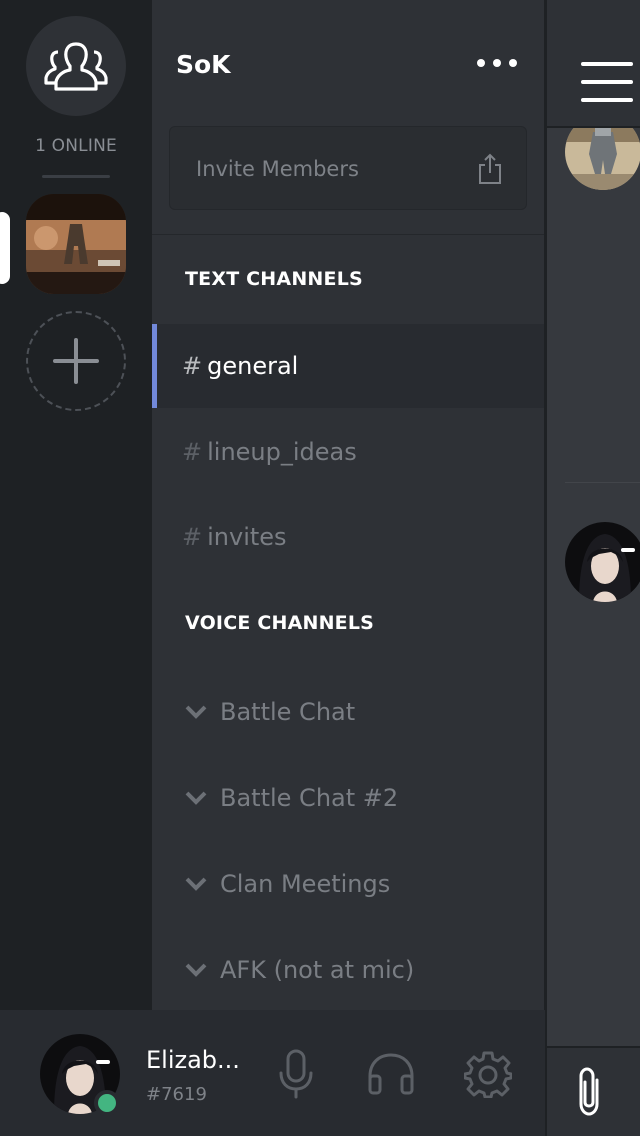 The height and width of the screenshot is (1136, 640). I want to click on voice-channels-header: VOICE CHANNELS, so click(279, 623).